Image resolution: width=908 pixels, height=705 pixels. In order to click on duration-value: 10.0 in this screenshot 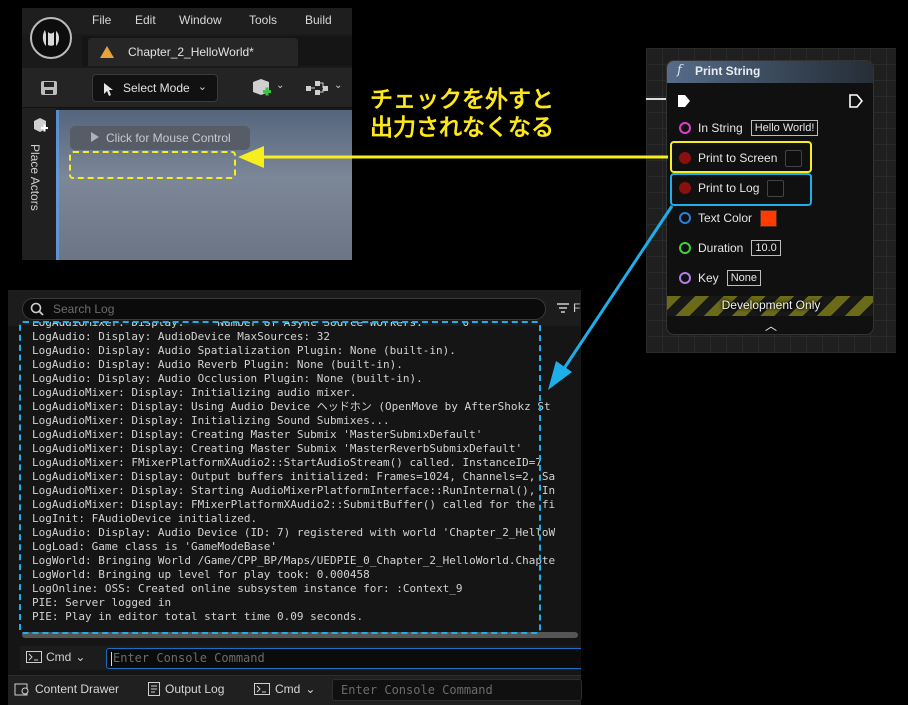, I will do `click(766, 248)`.